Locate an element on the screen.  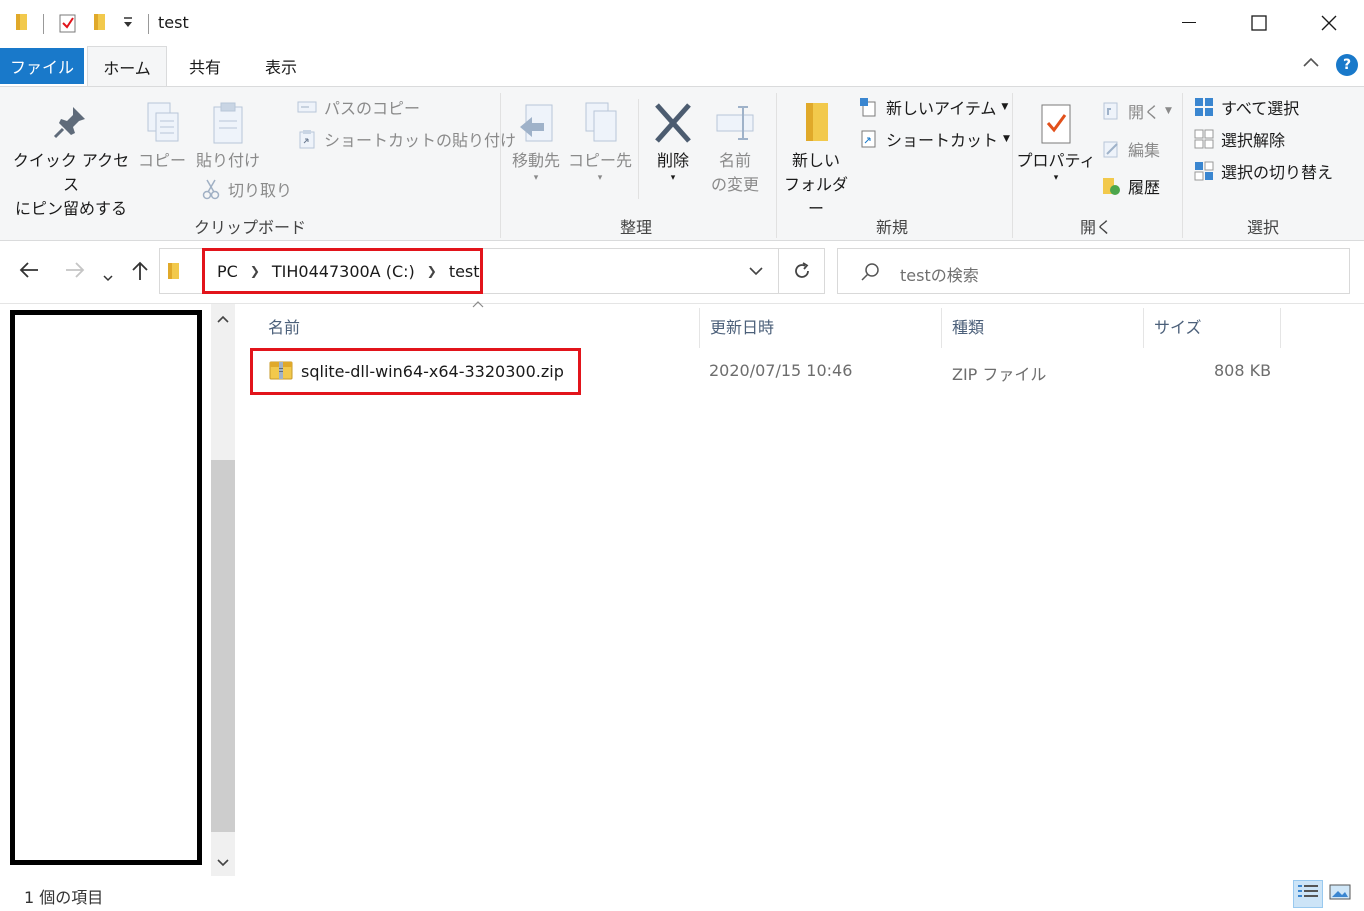
paste-shortcut-icon is located at coordinates (307, 139).